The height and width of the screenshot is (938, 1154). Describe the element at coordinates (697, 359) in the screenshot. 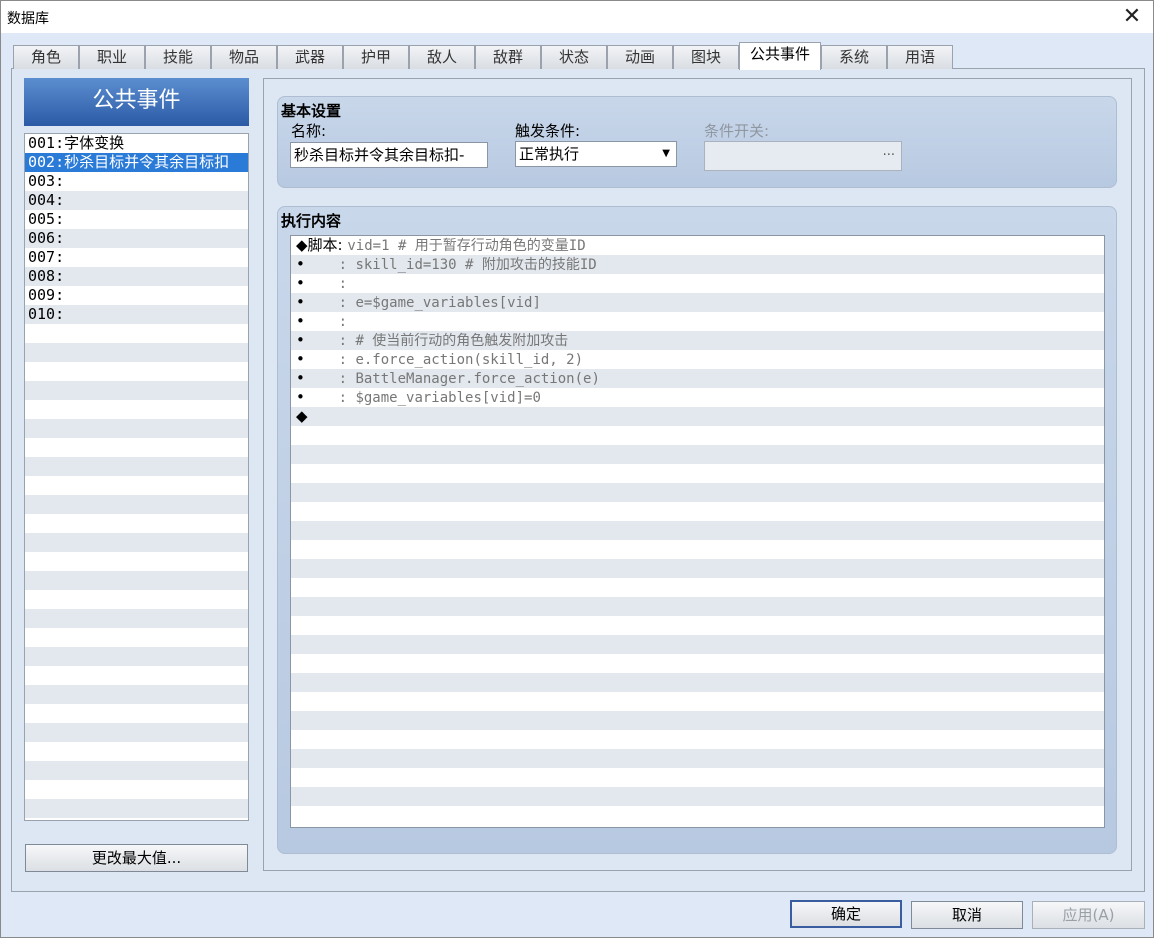

I see `command-line: • : e.force_action(skill_id, 2)` at that location.